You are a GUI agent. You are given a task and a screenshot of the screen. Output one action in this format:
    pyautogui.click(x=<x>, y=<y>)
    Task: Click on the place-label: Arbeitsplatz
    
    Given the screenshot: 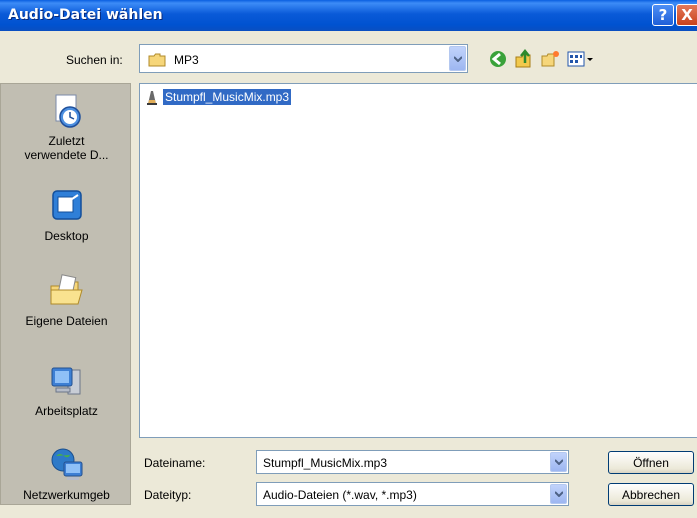 What is the action you would take?
    pyautogui.click(x=66, y=411)
    